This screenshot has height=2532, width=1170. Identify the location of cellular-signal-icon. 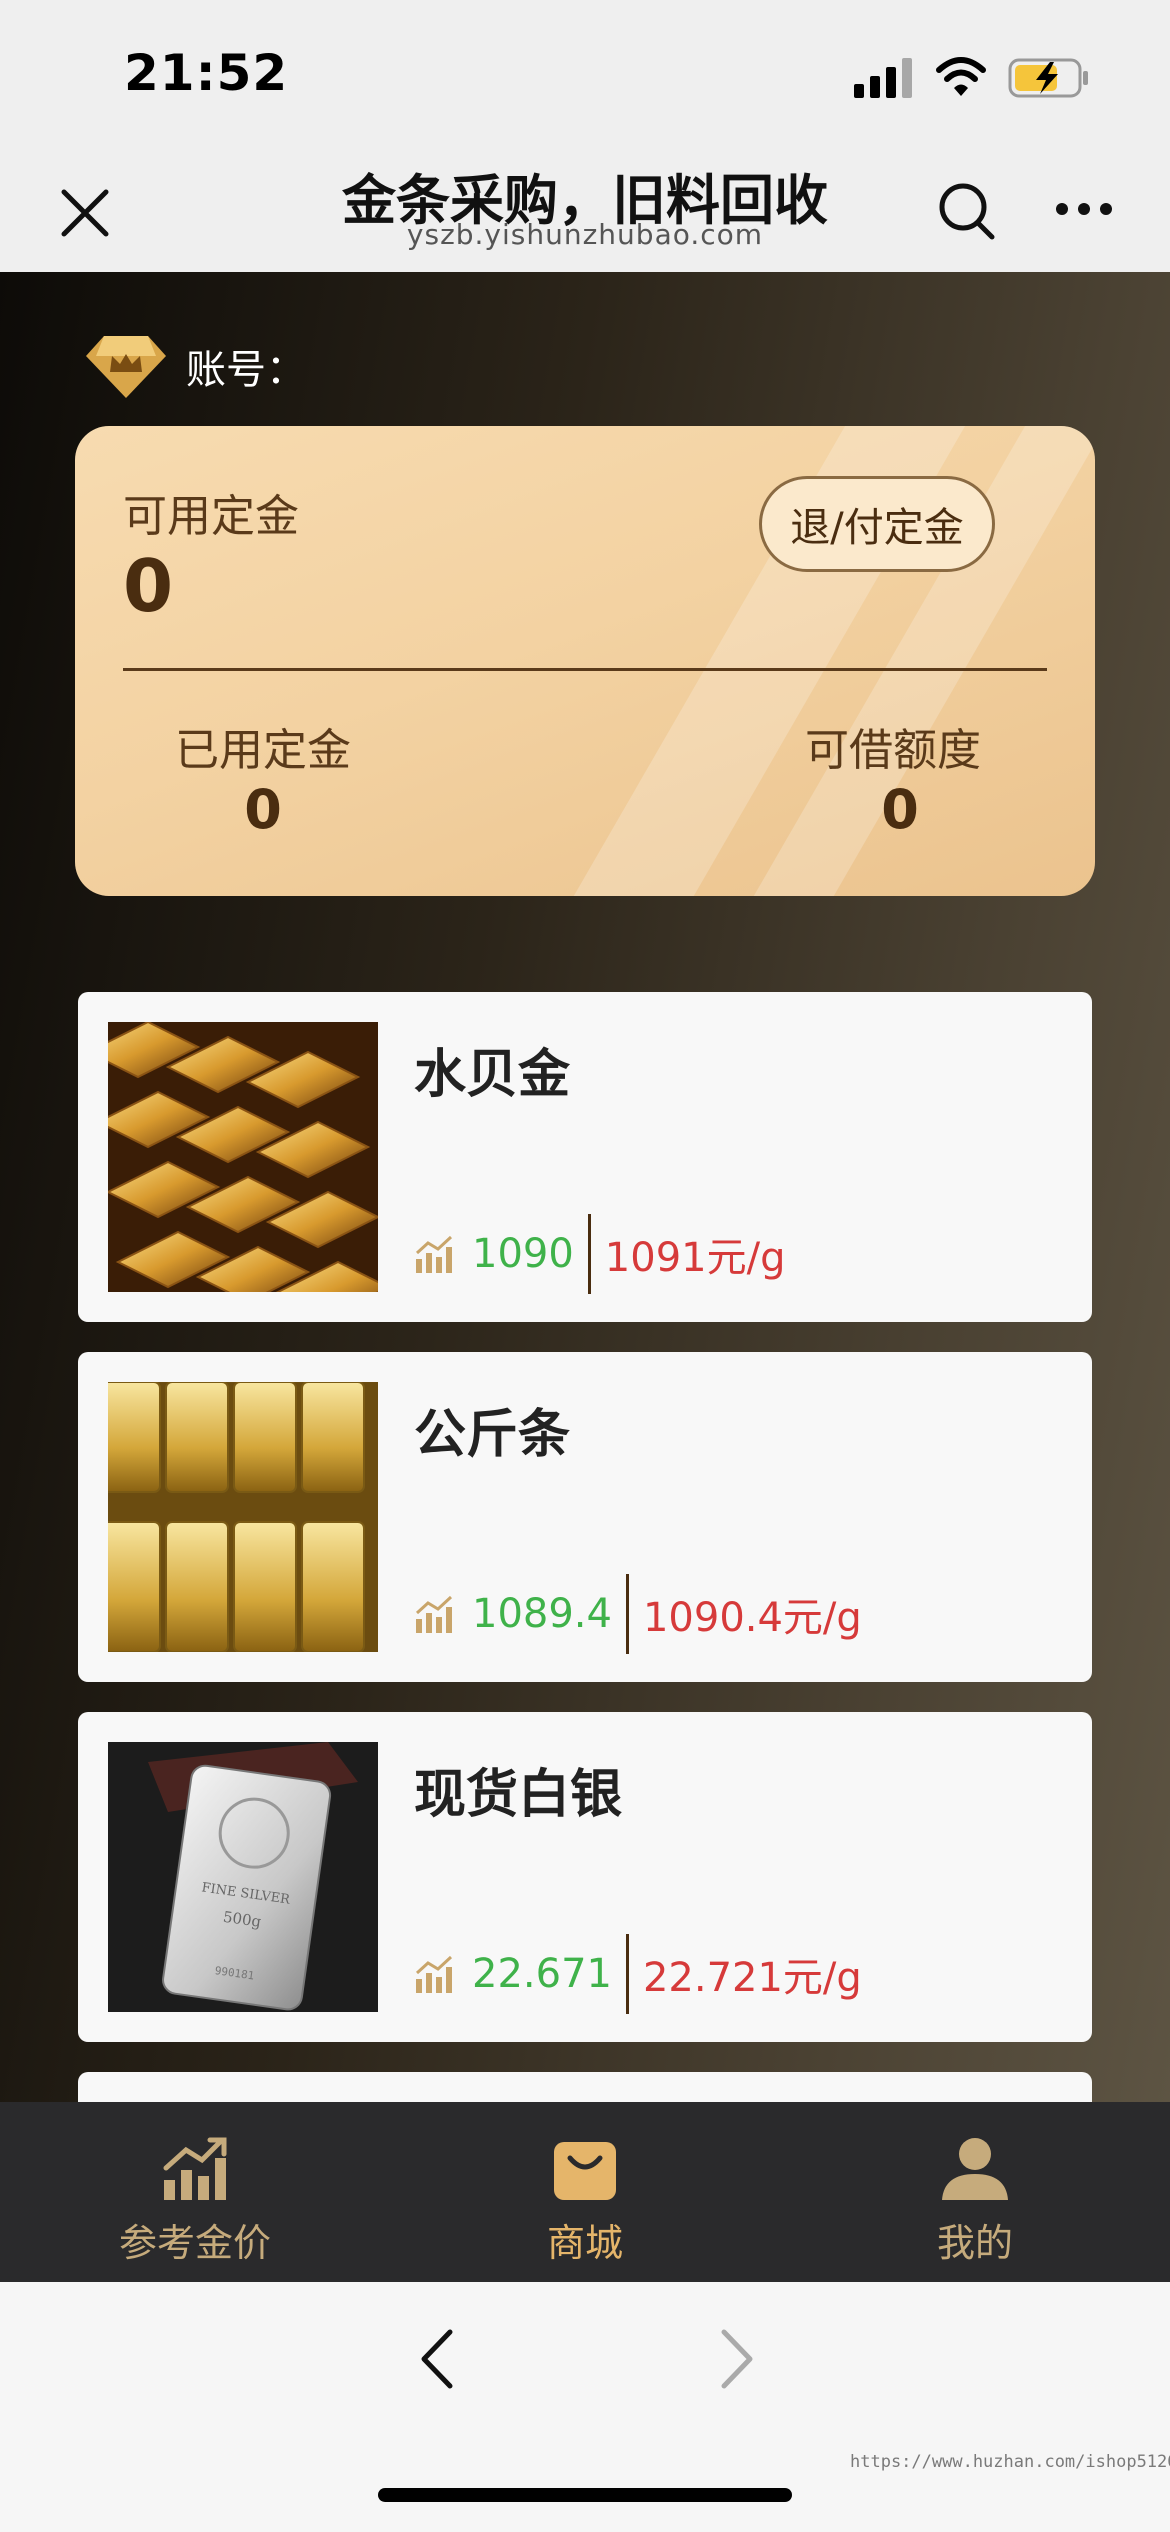
(883, 78).